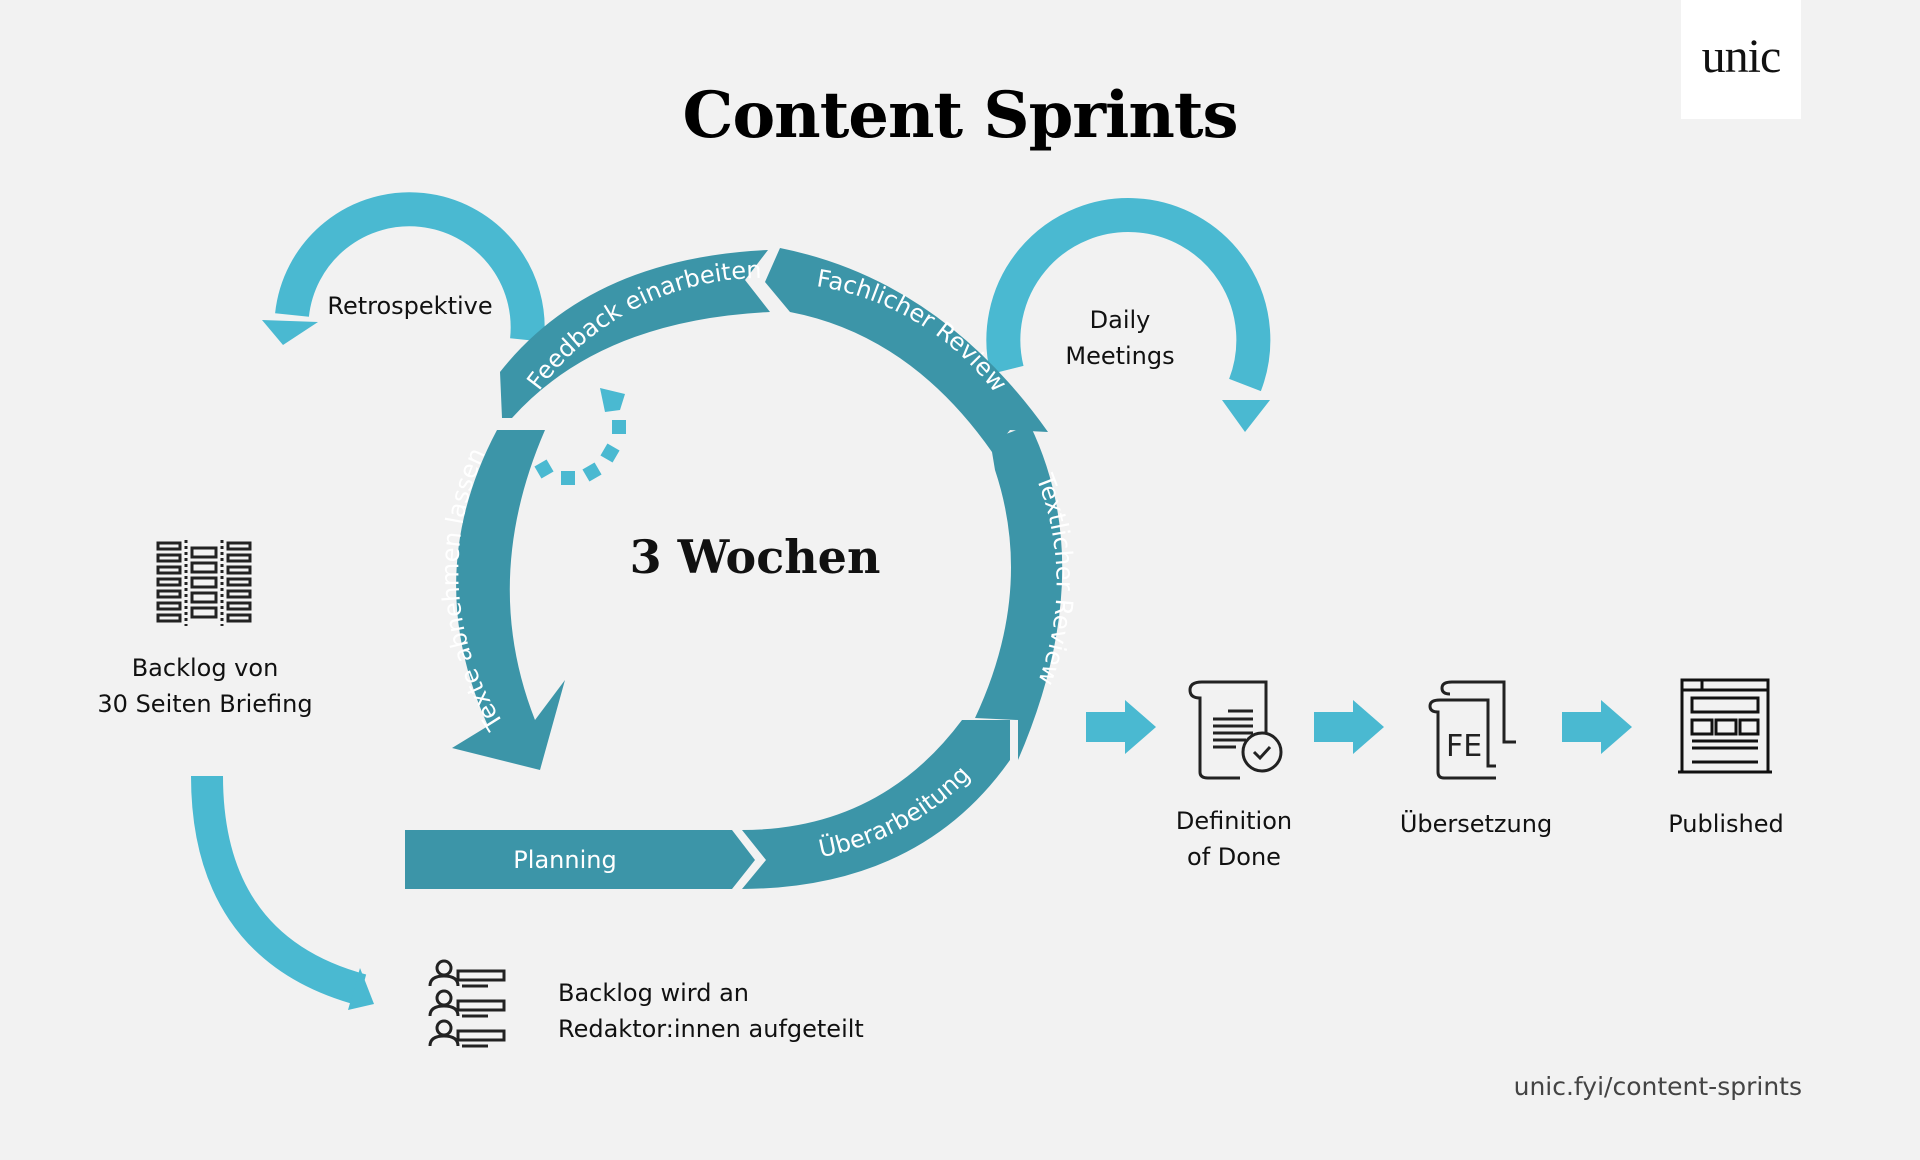 The image size is (1920, 1160). I want to click on daily-meetings-line1: Daily, so click(1120, 320).